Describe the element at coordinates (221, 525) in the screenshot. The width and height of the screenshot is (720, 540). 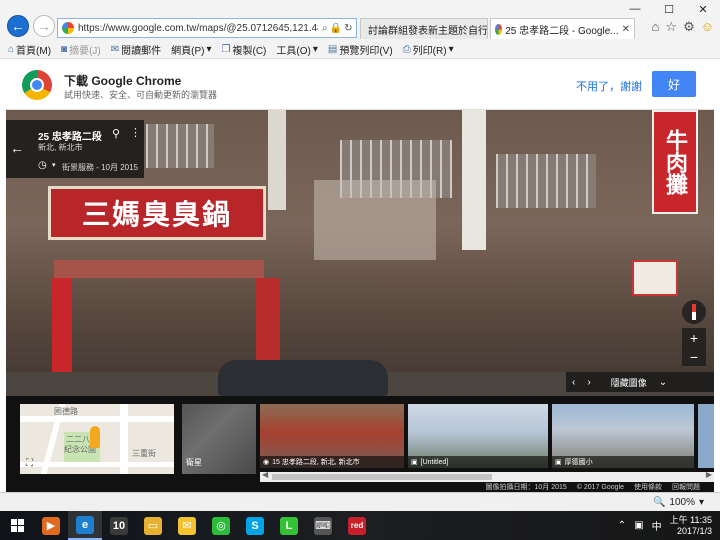
I see `taskbar-app-wechat: ◎` at that location.